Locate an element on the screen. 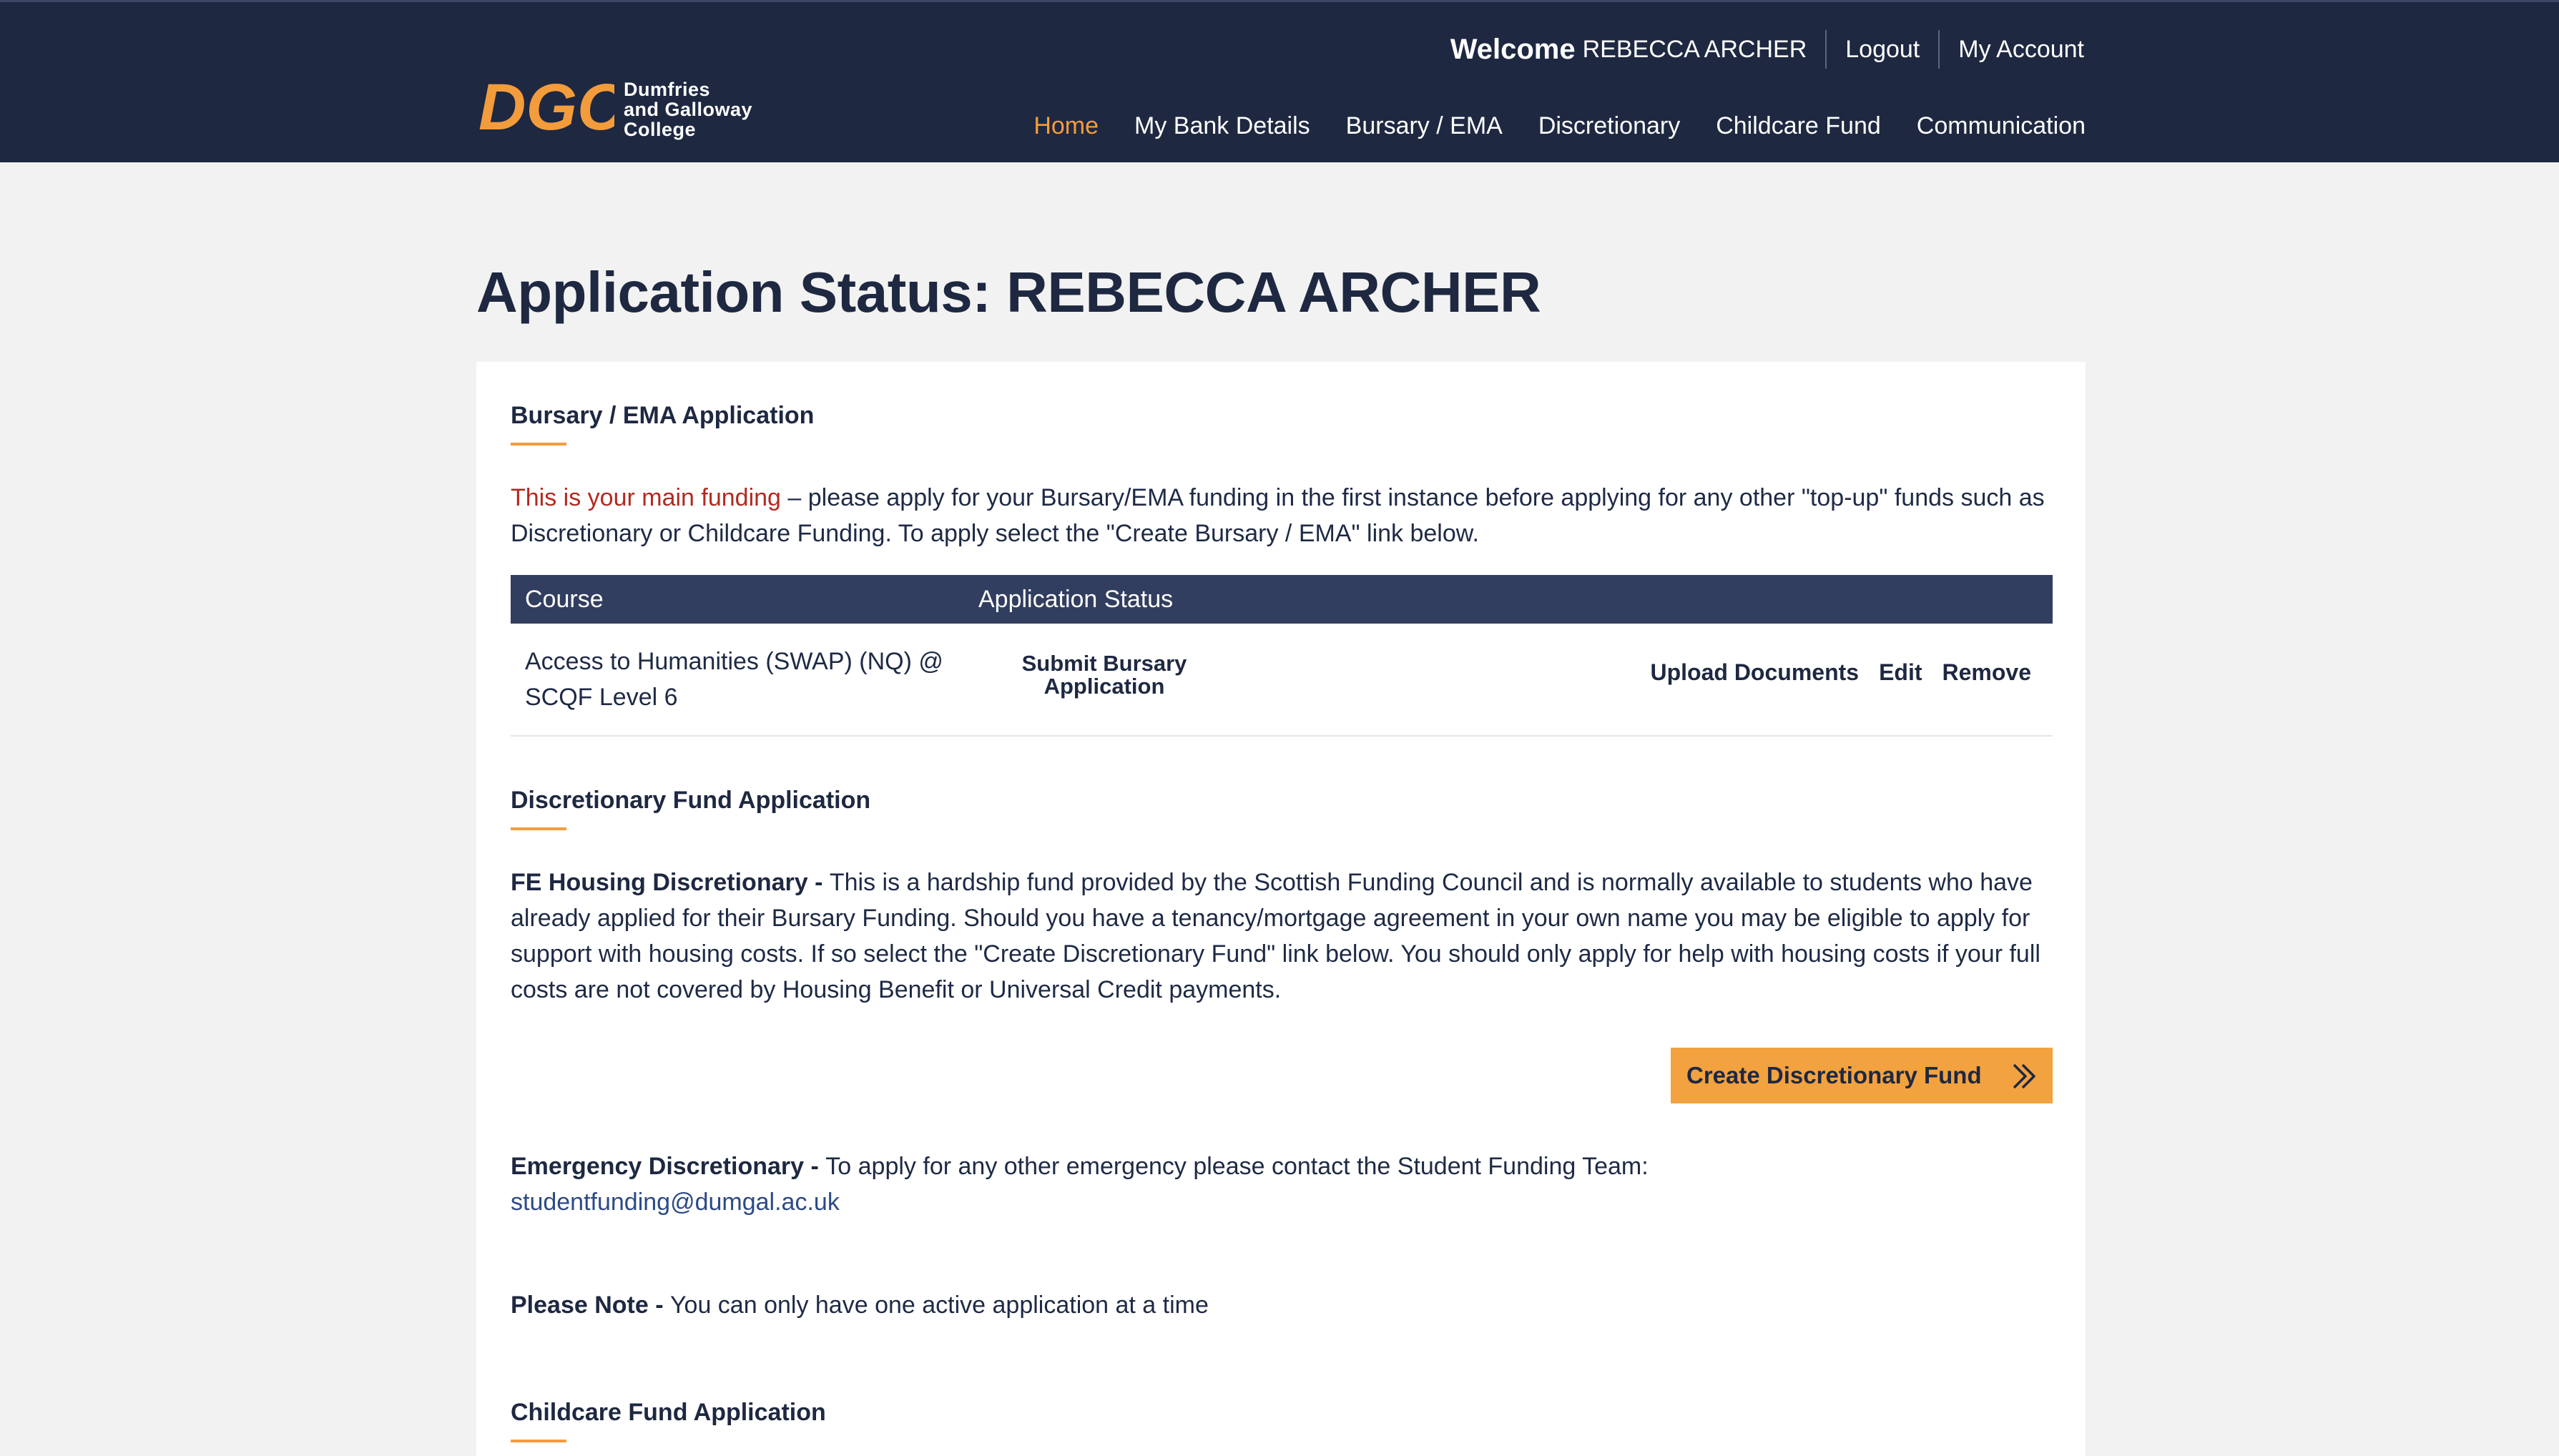 The image size is (2559, 1456). welcome-user-name: REBECCA ARCHER is located at coordinates (1694, 49).